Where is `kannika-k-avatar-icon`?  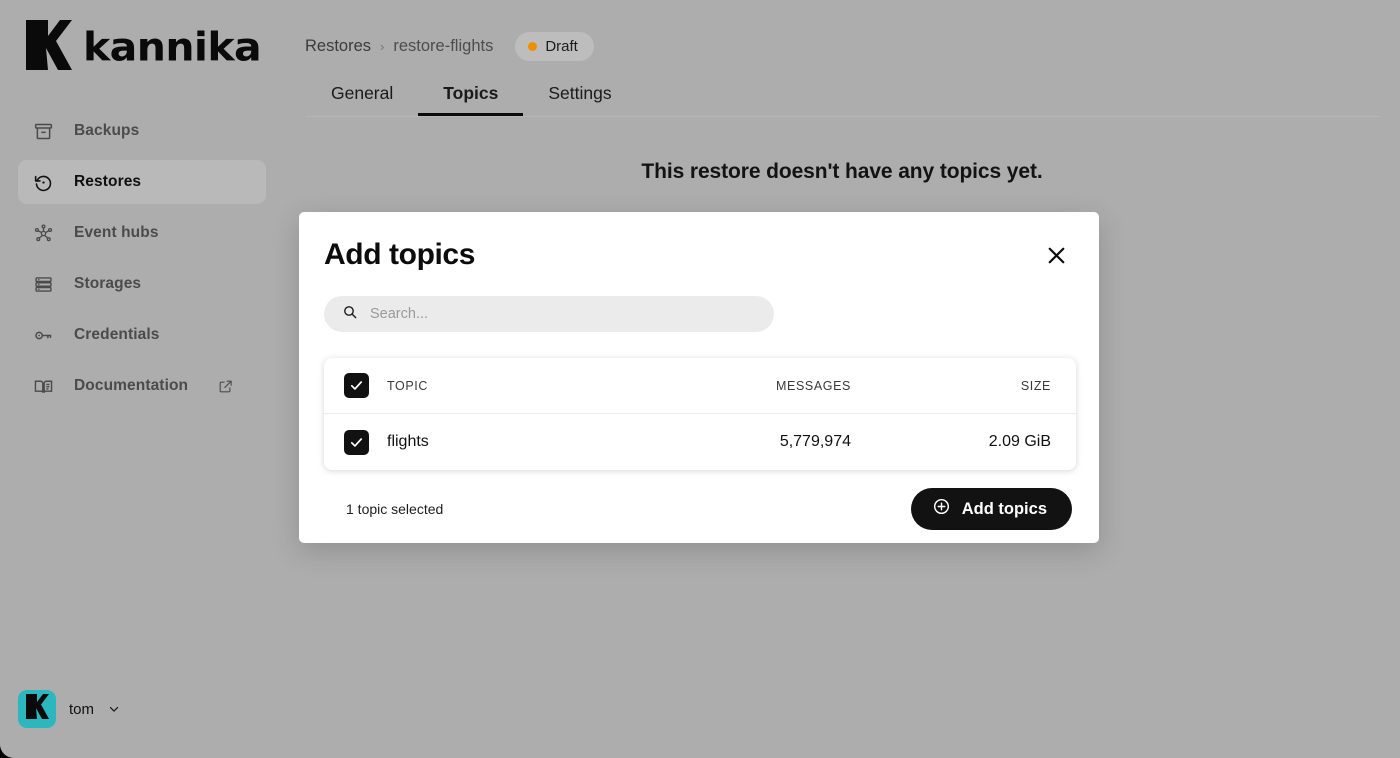 kannika-k-avatar-icon is located at coordinates (37, 709).